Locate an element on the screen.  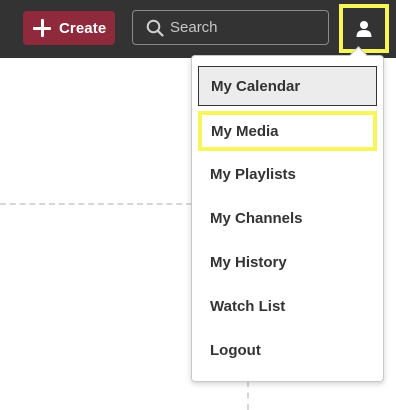
search-box is located at coordinates (230, 27).